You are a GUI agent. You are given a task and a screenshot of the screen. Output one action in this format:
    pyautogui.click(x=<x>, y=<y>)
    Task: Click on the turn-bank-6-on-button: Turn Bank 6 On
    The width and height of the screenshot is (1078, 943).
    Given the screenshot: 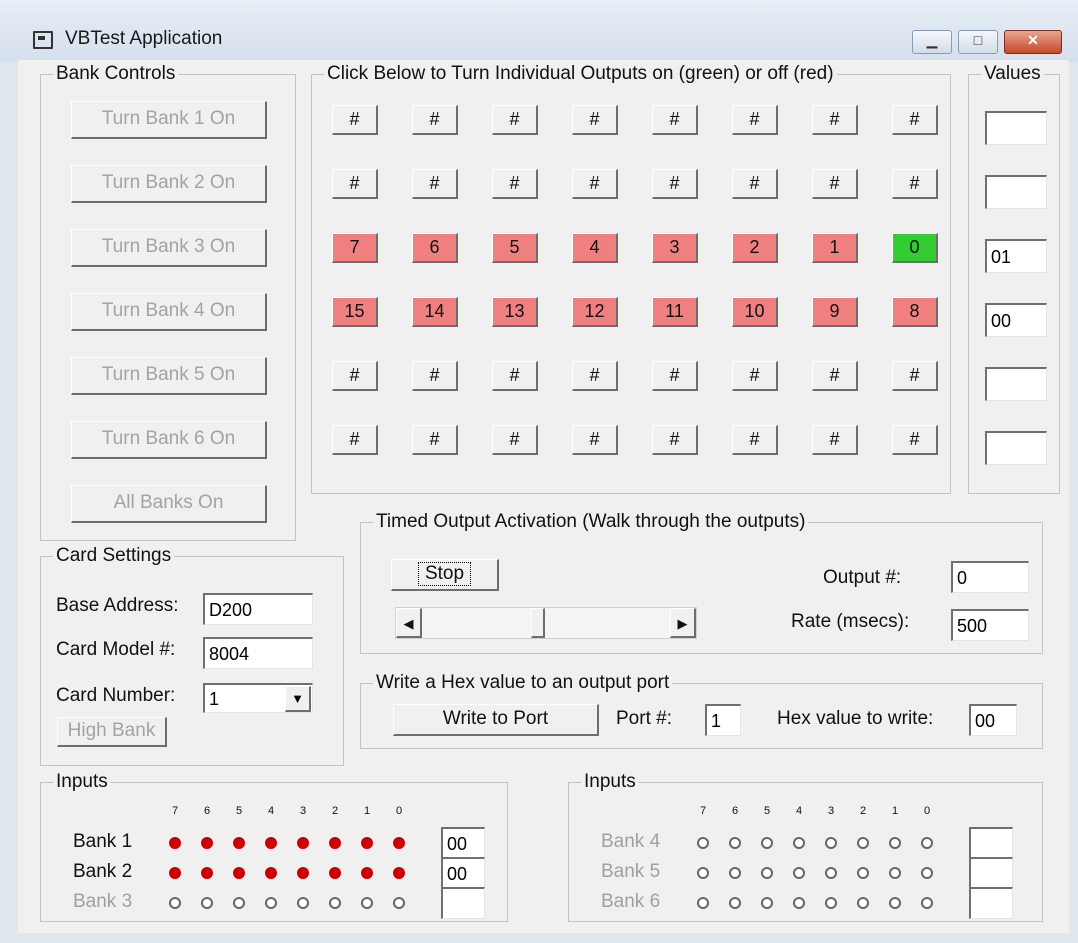 What is the action you would take?
    pyautogui.click(x=169, y=440)
    